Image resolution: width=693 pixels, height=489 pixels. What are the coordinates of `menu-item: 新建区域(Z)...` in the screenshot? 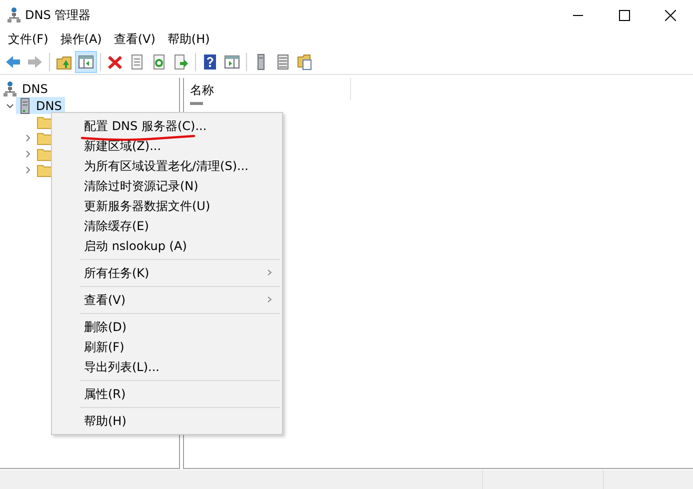 It's located at (167, 146).